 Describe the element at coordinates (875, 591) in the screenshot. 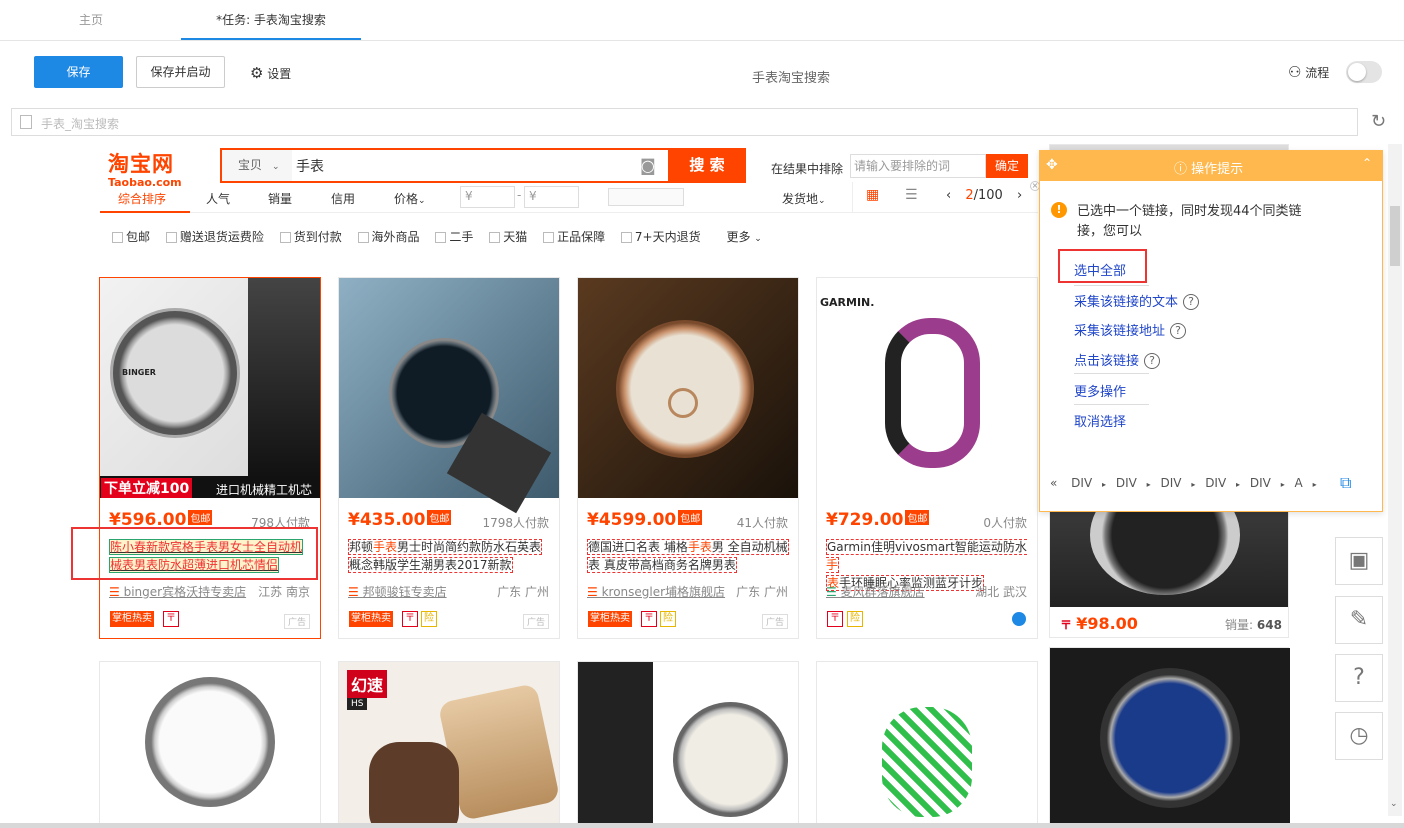

I see `shop-link: ☰ 麦风群落旗舰店` at that location.